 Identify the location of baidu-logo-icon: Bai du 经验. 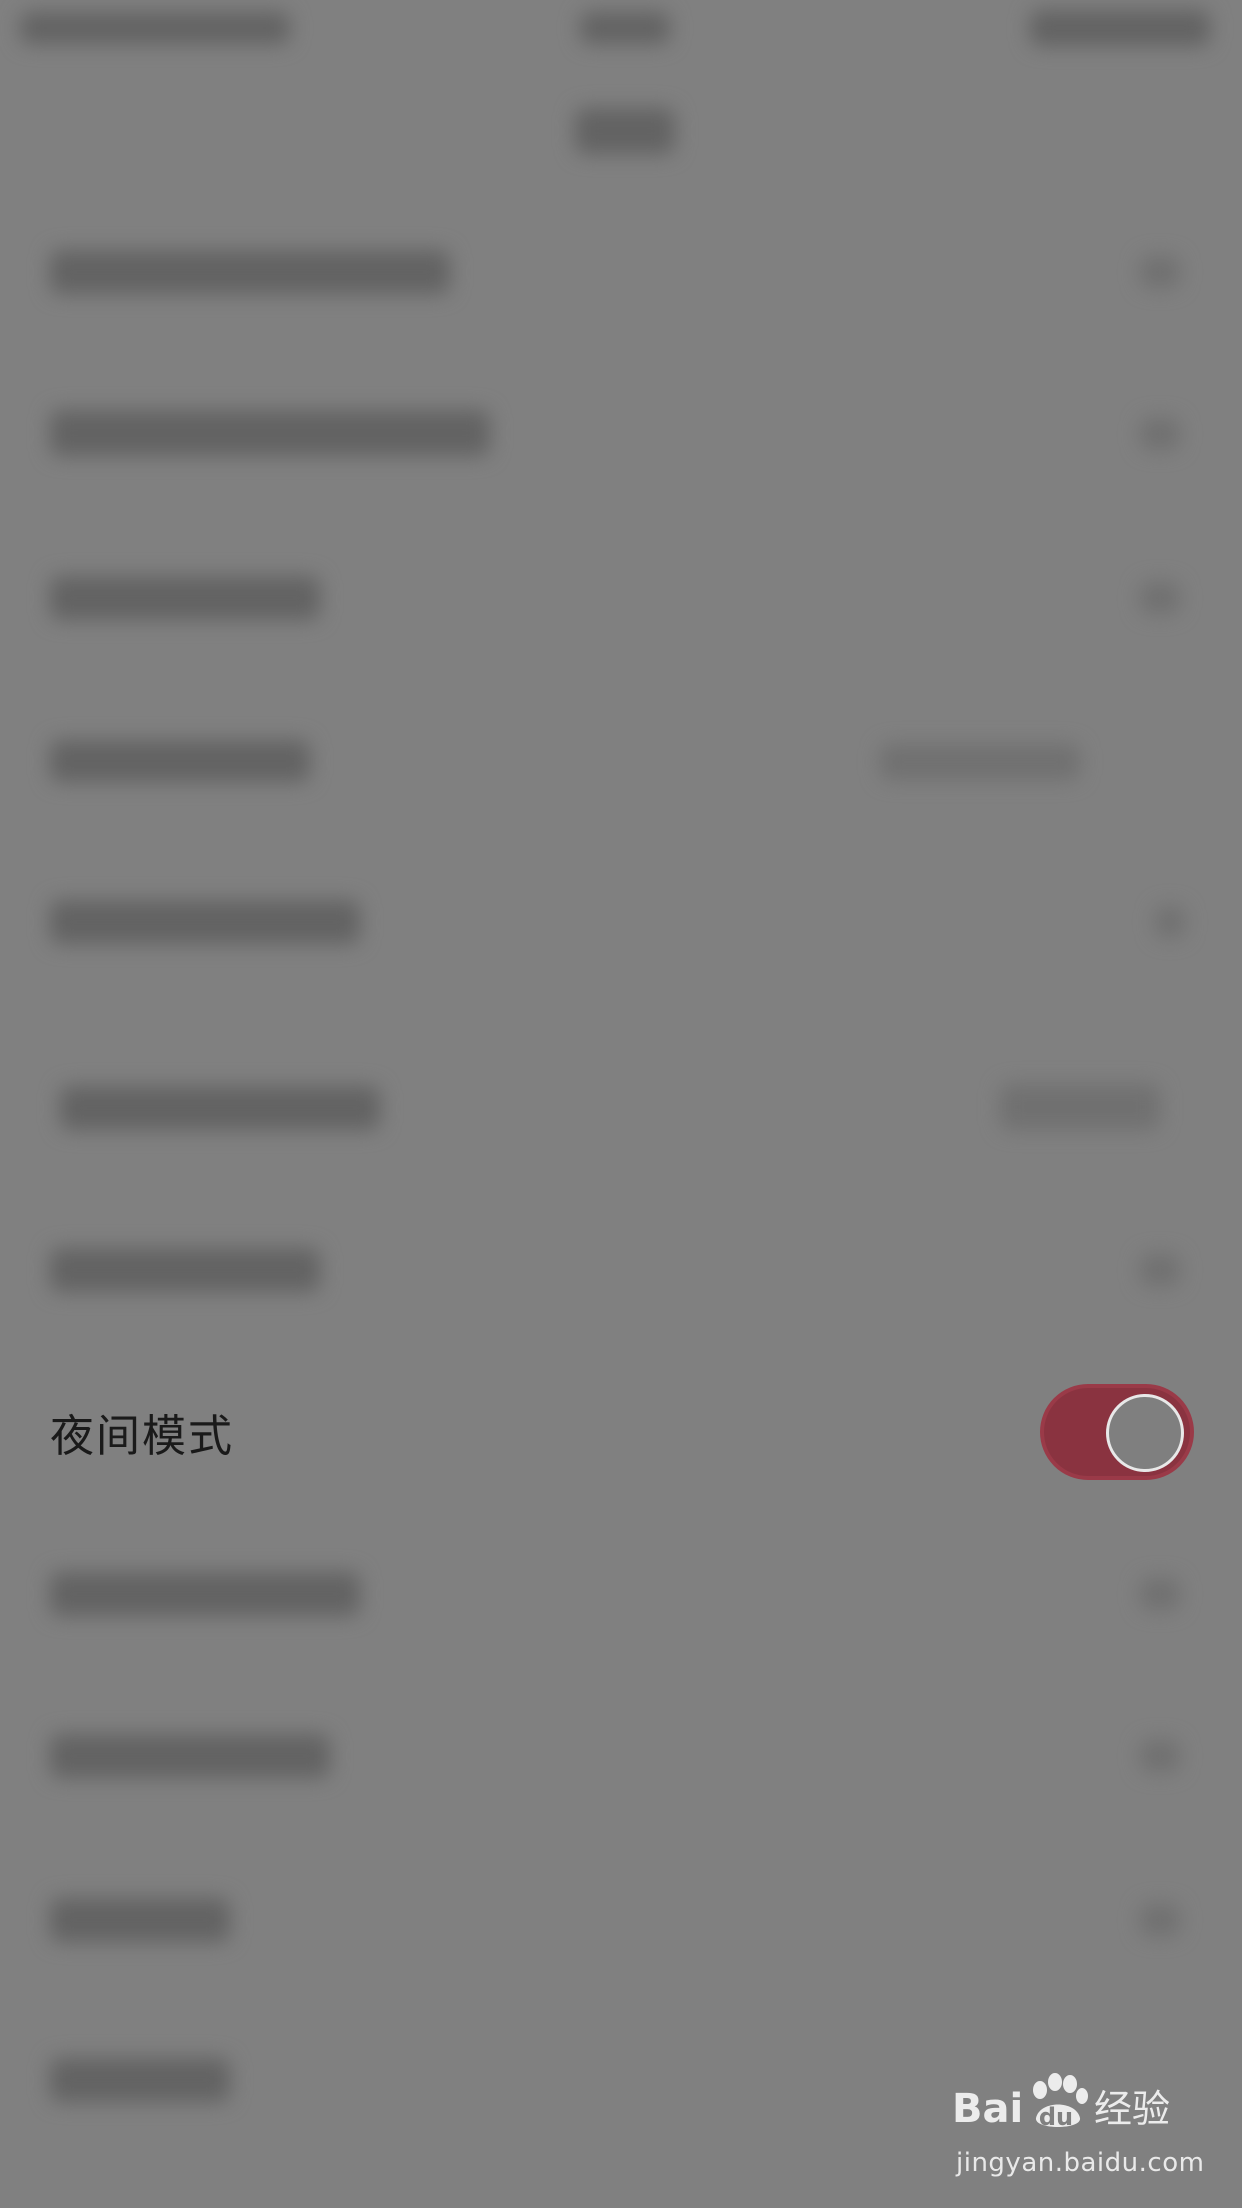
(1061, 2102).